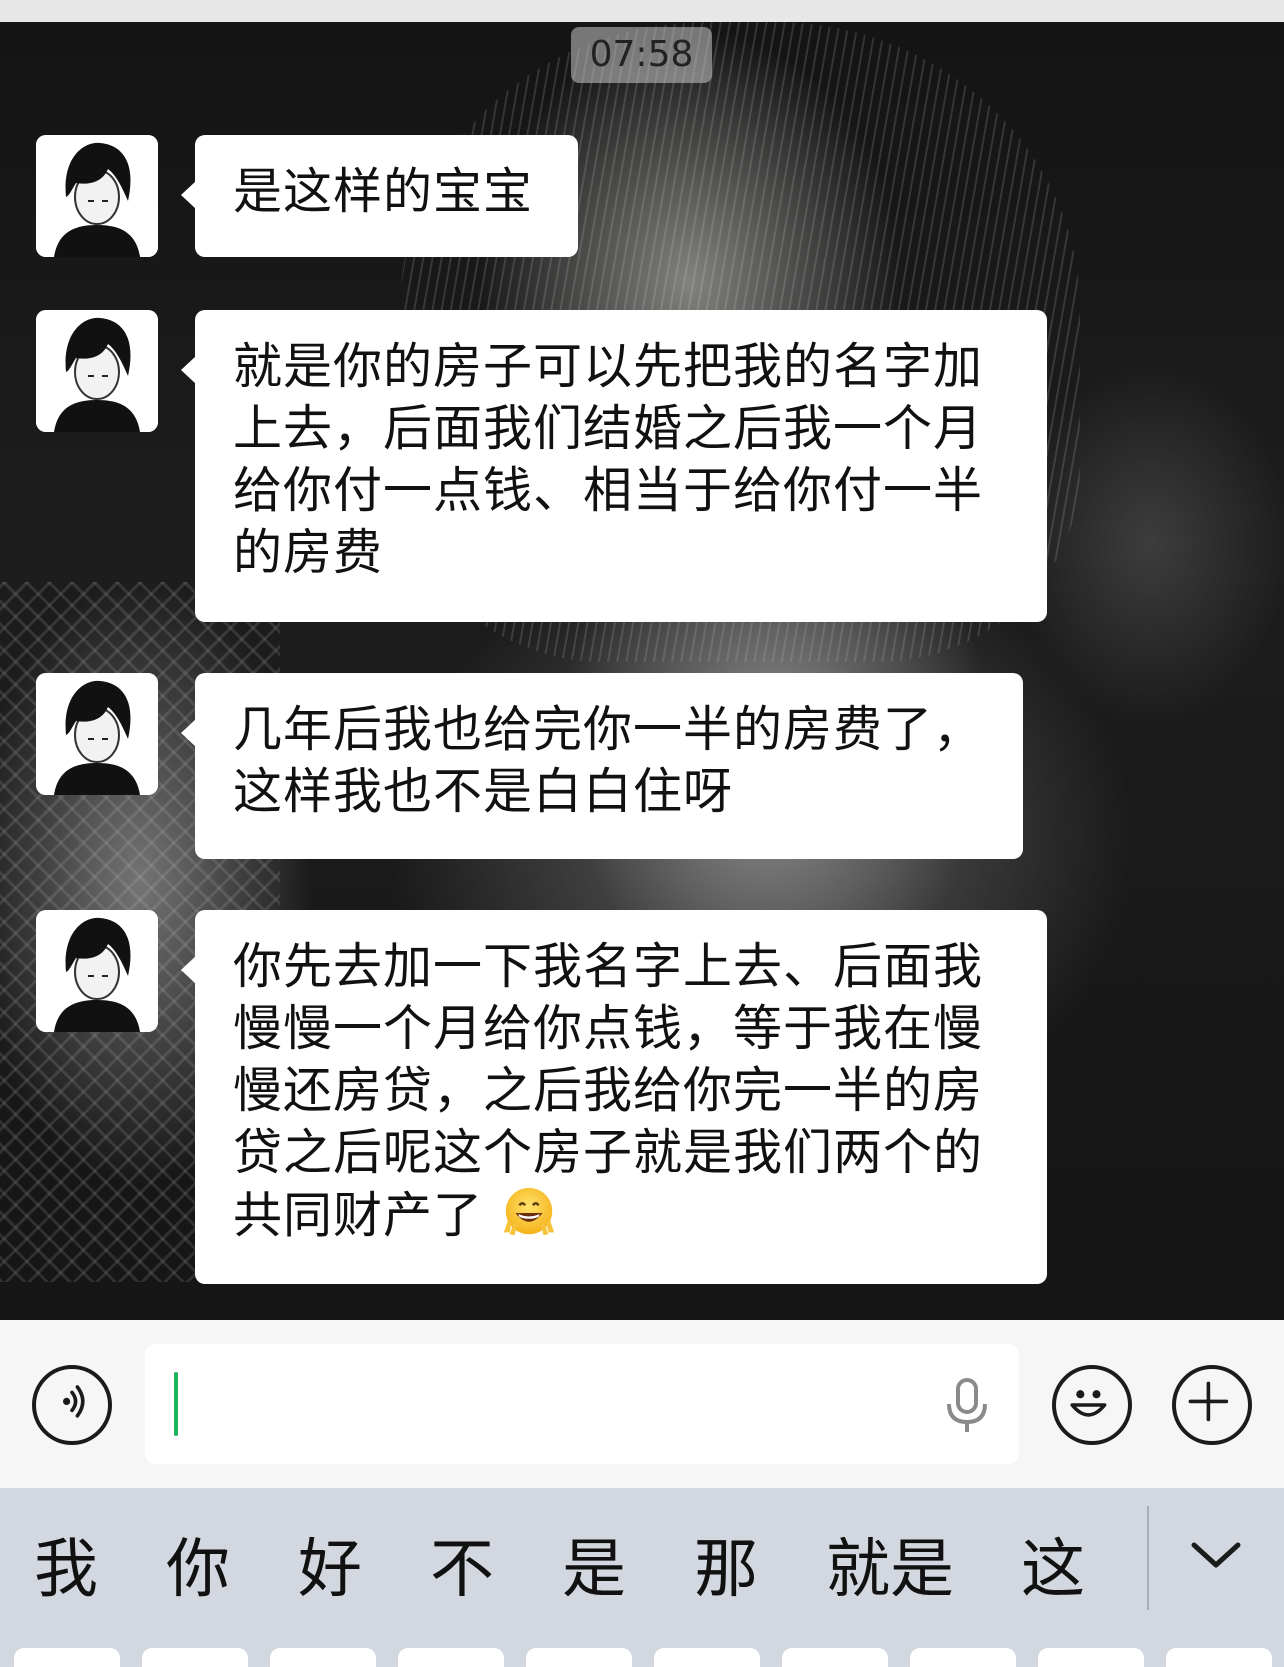  I want to click on message-line: 就是你的房子可以先把我的名字加, so click(608, 366).